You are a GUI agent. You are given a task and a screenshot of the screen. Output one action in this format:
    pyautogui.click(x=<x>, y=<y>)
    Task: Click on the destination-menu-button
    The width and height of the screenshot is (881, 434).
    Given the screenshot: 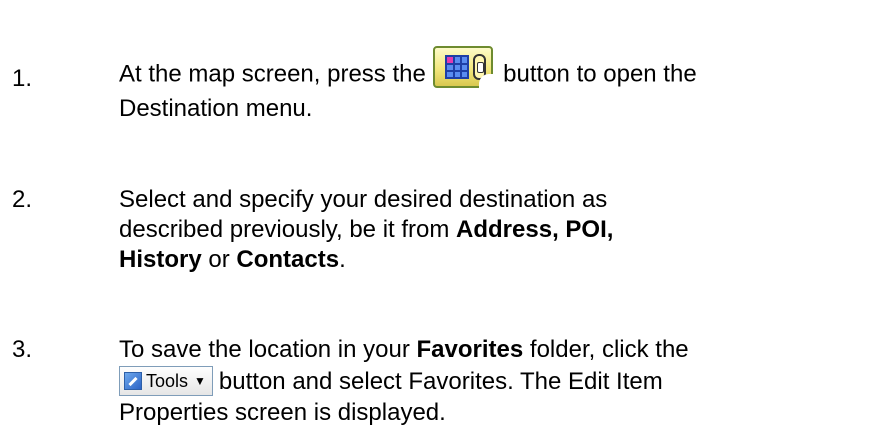 What is the action you would take?
    pyautogui.click(x=462, y=67)
    